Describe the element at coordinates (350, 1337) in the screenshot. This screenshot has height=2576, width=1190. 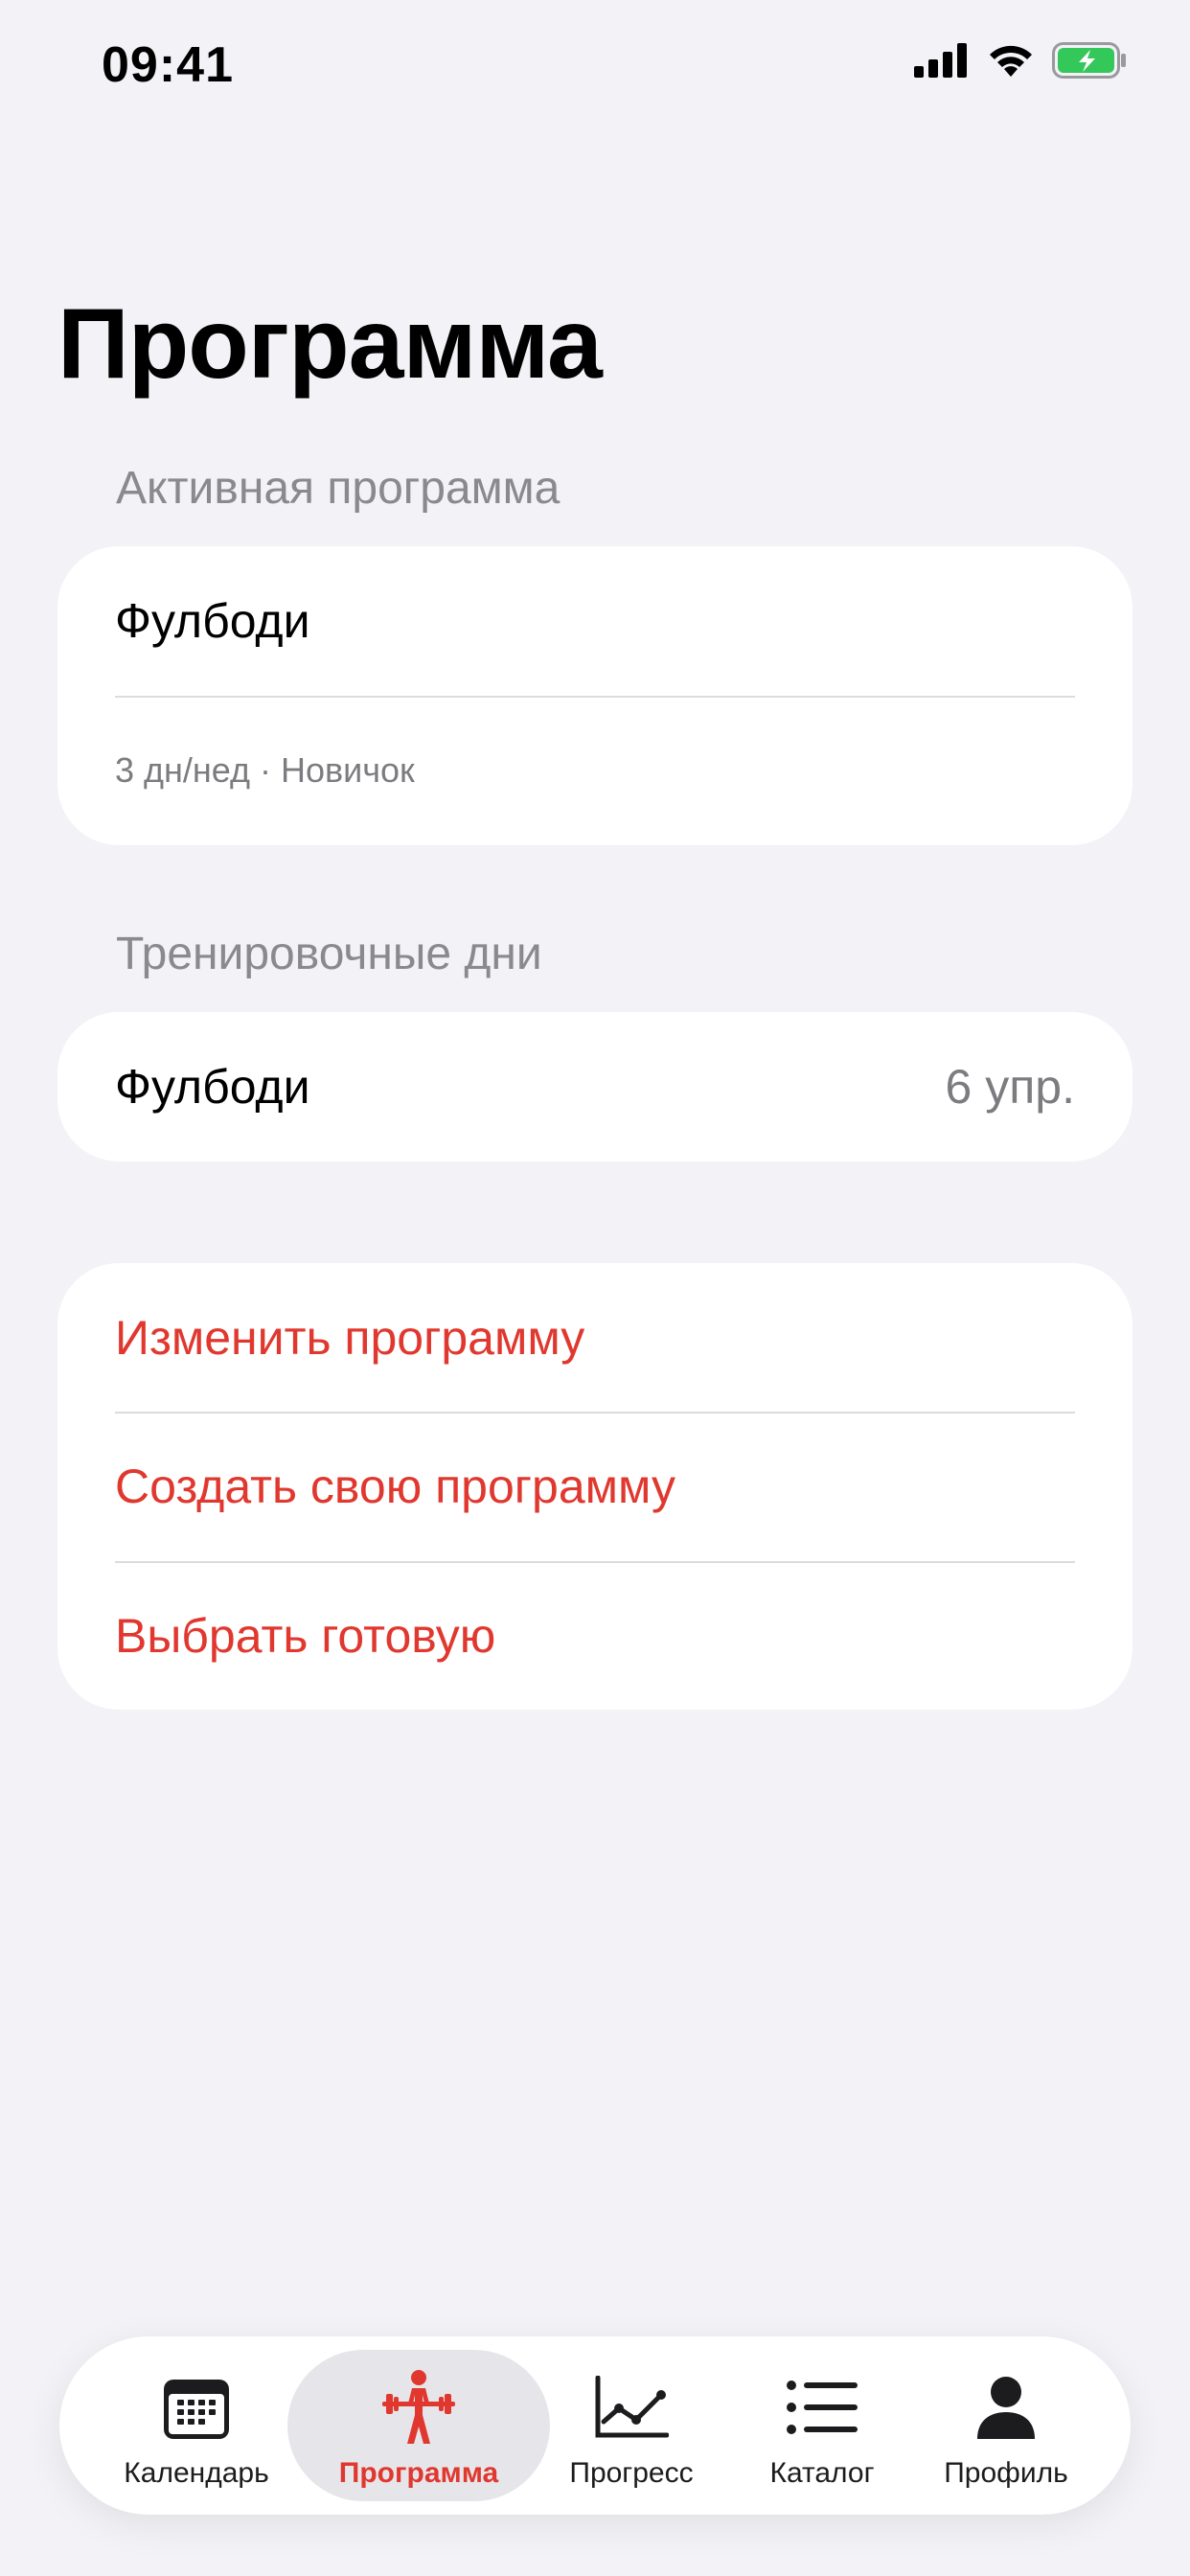
I see `edit-program-label: Изменить программу` at that location.